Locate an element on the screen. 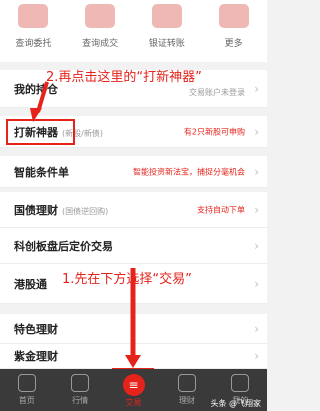  arrow-to-ipo-tool is located at coordinates (42, 97).